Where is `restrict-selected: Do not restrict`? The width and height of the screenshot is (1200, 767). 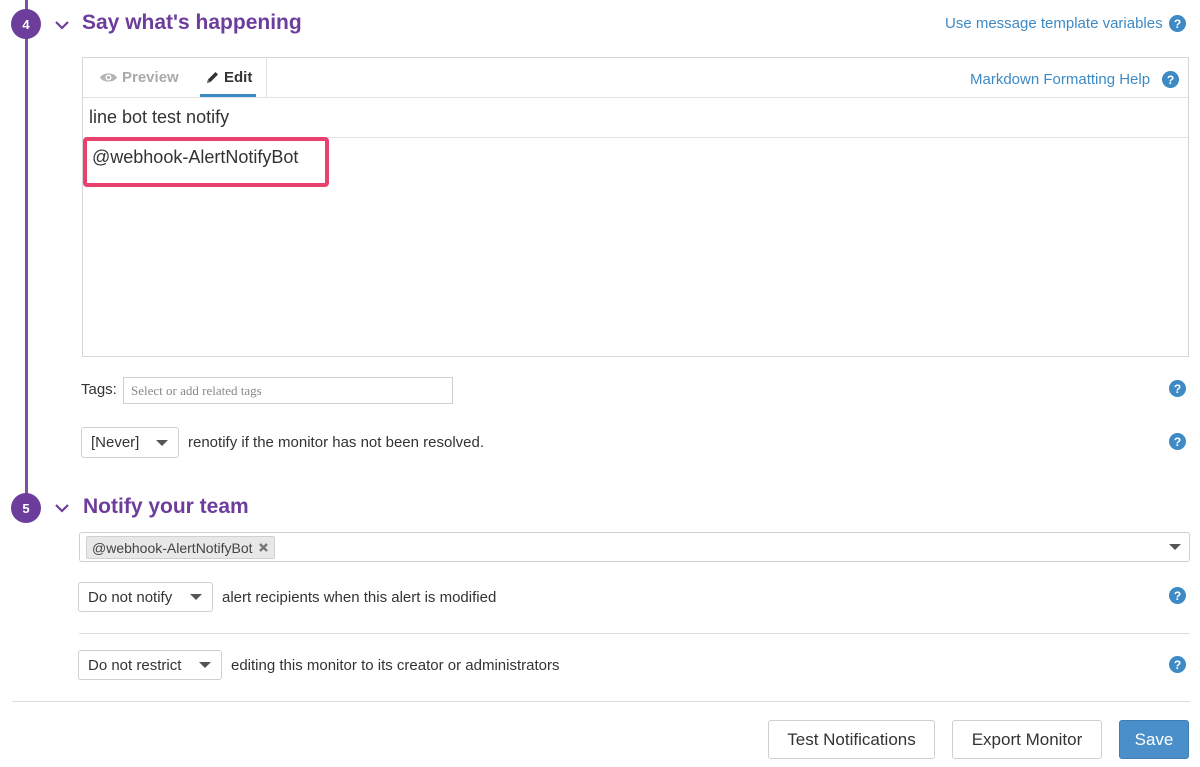 restrict-selected: Do not restrict is located at coordinates (135, 665).